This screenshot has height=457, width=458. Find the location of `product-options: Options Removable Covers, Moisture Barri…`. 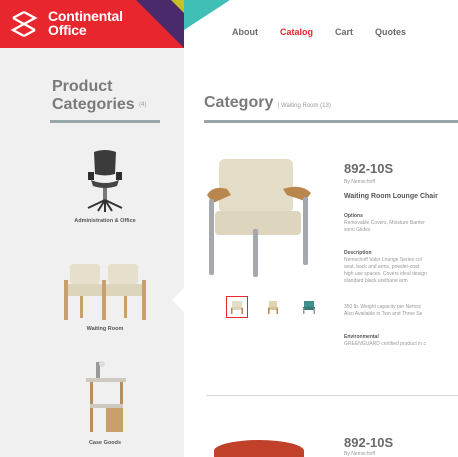

product-options: Options Removable Covers, Moisture Barri… is located at coordinates (384, 223).